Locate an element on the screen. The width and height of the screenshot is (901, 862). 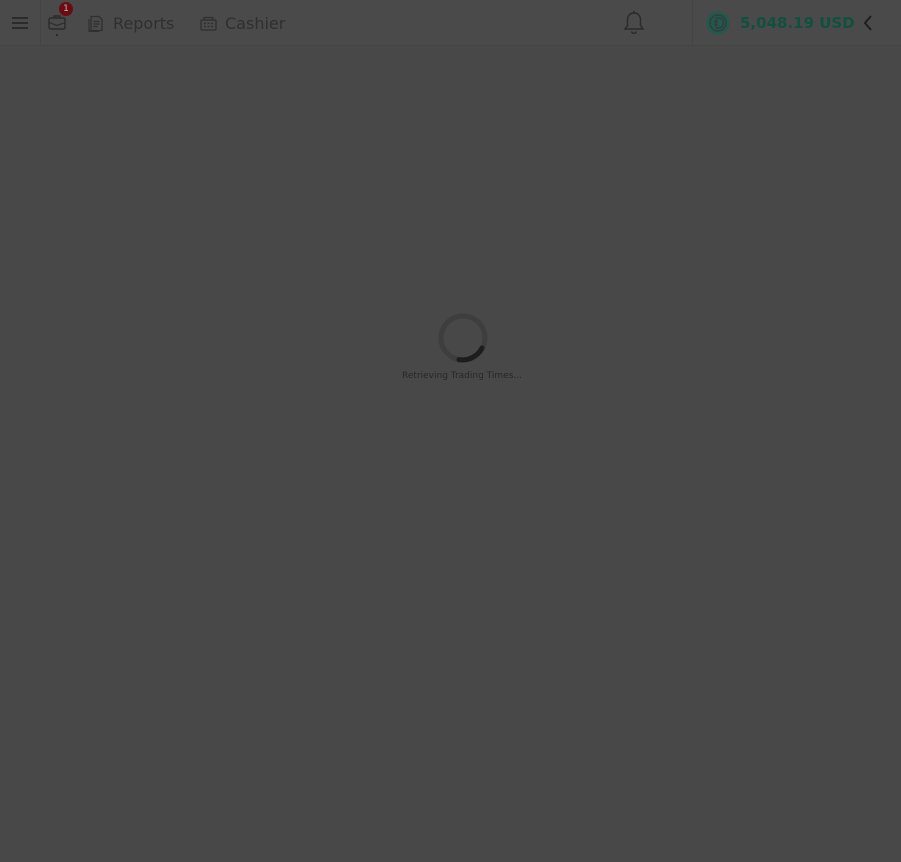
nav-cashier: Cashier is located at coordinates (242, 23).